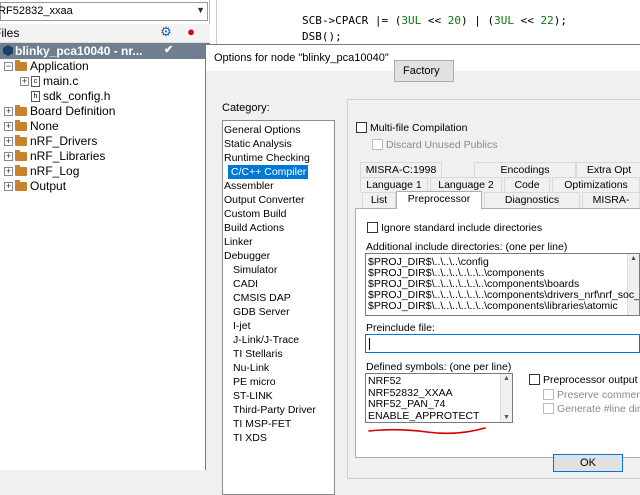 This screenshot has width=640, height=495. Describe the element at coordinates (258, 354) in the screenshot. I see `category-item: TI Stellaris` at that location.